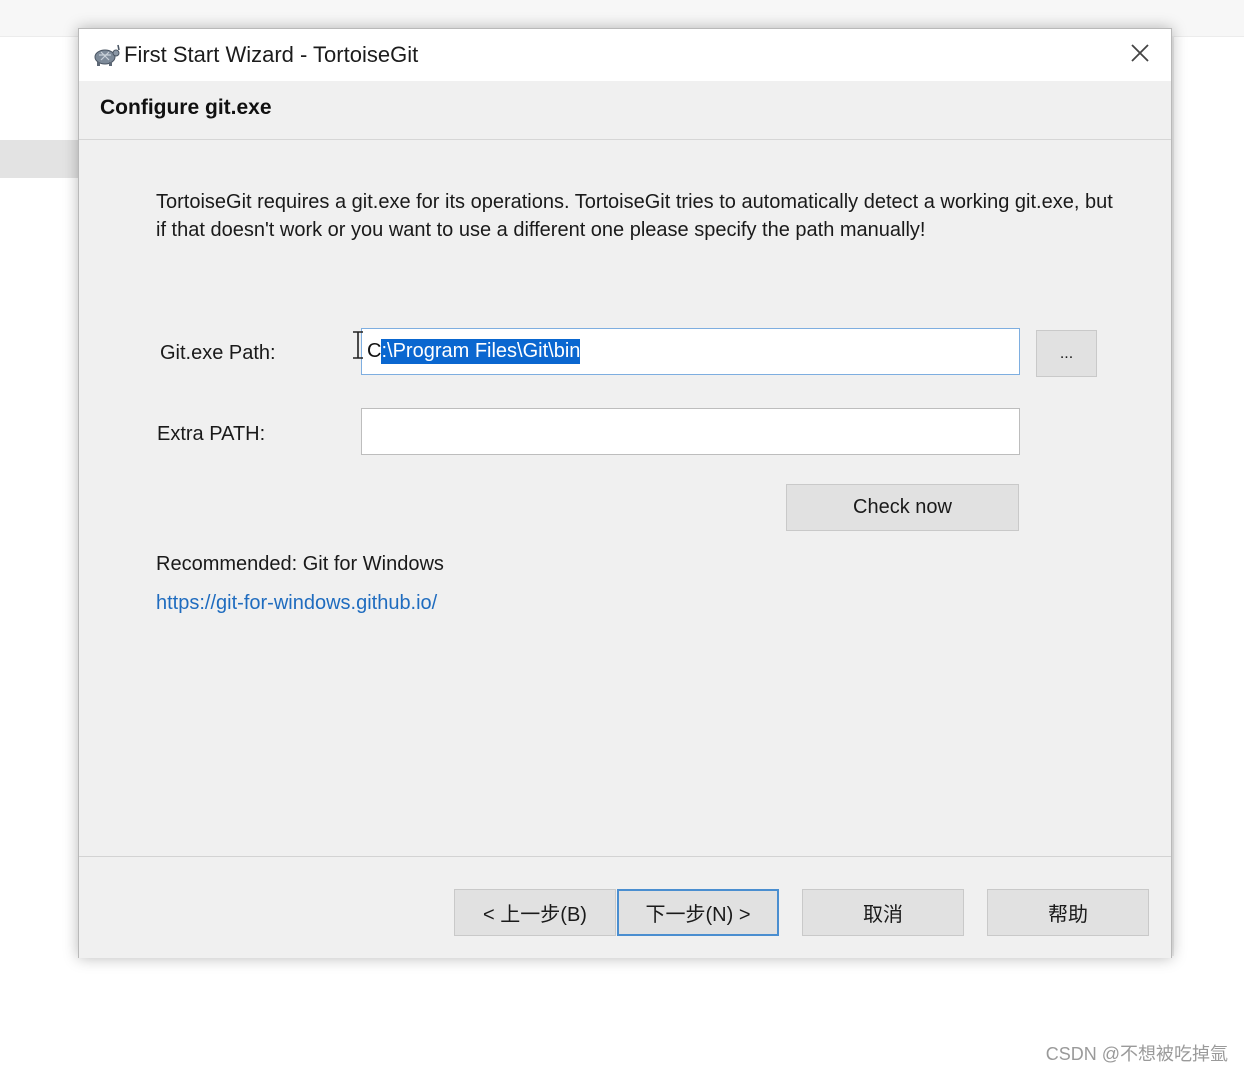  I want to click on extra-path-label: Extra PATH:, so click(211, 434).